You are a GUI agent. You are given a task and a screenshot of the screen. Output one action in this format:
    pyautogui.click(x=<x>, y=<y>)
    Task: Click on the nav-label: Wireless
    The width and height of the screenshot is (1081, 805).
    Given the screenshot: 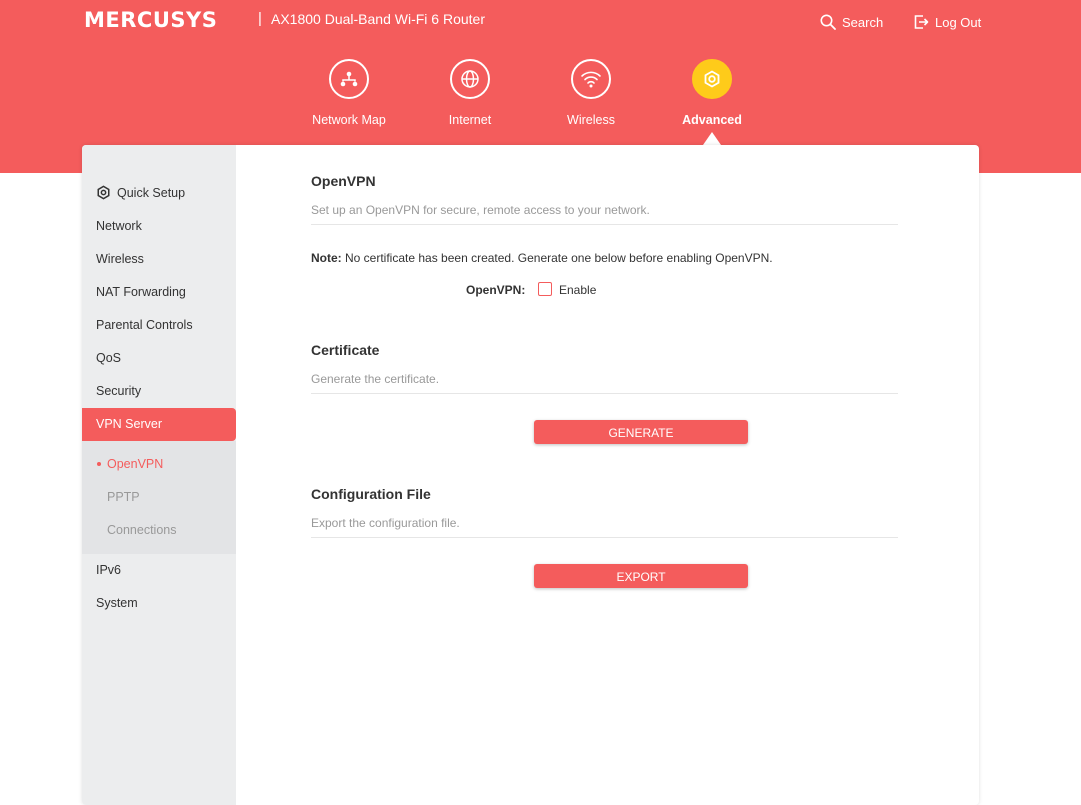 What is the action you would take?
    pyautogui.click(x=591, y=120)
    